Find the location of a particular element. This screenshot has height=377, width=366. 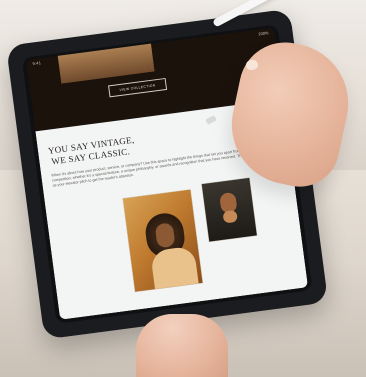

view-collection-button: VIEW COLLECTION is located at coordinates (138, 87).